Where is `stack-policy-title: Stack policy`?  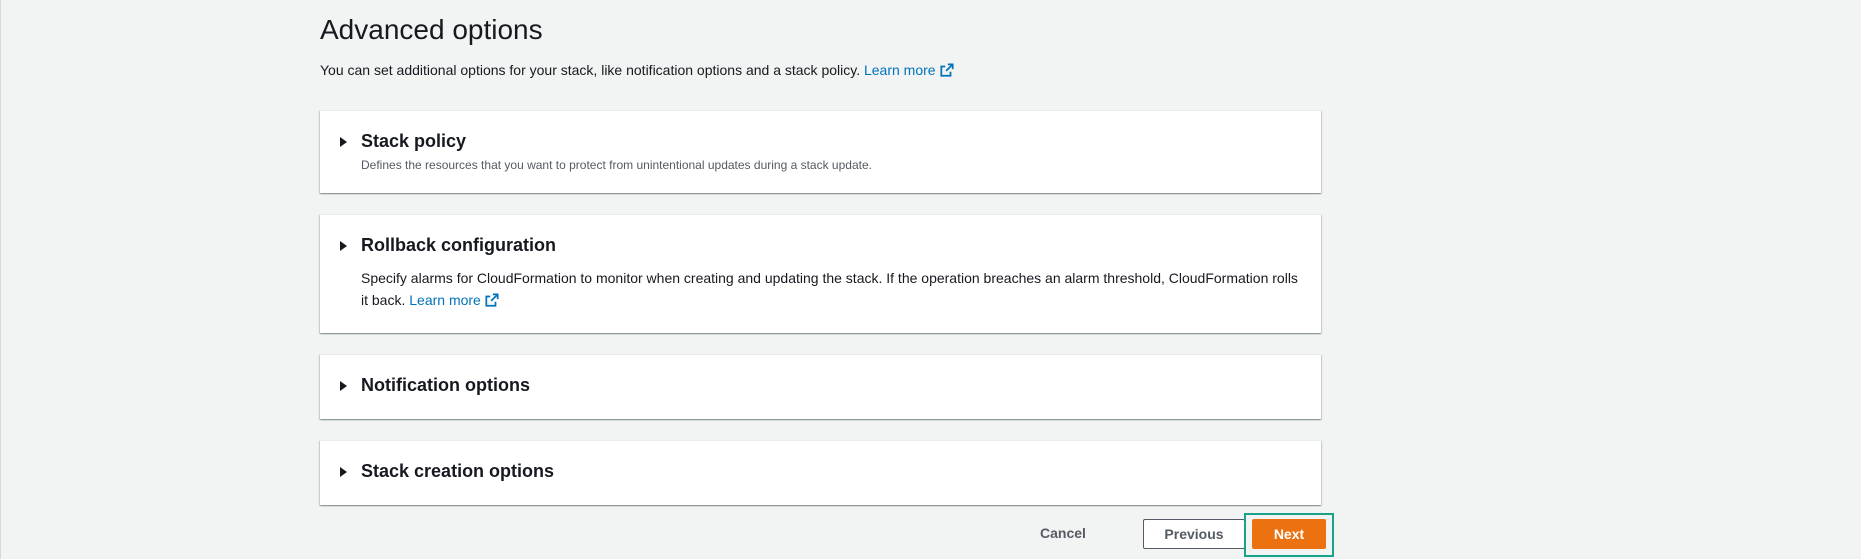 stack-policy-title: Stack policy is located at coordinates (414, 141).